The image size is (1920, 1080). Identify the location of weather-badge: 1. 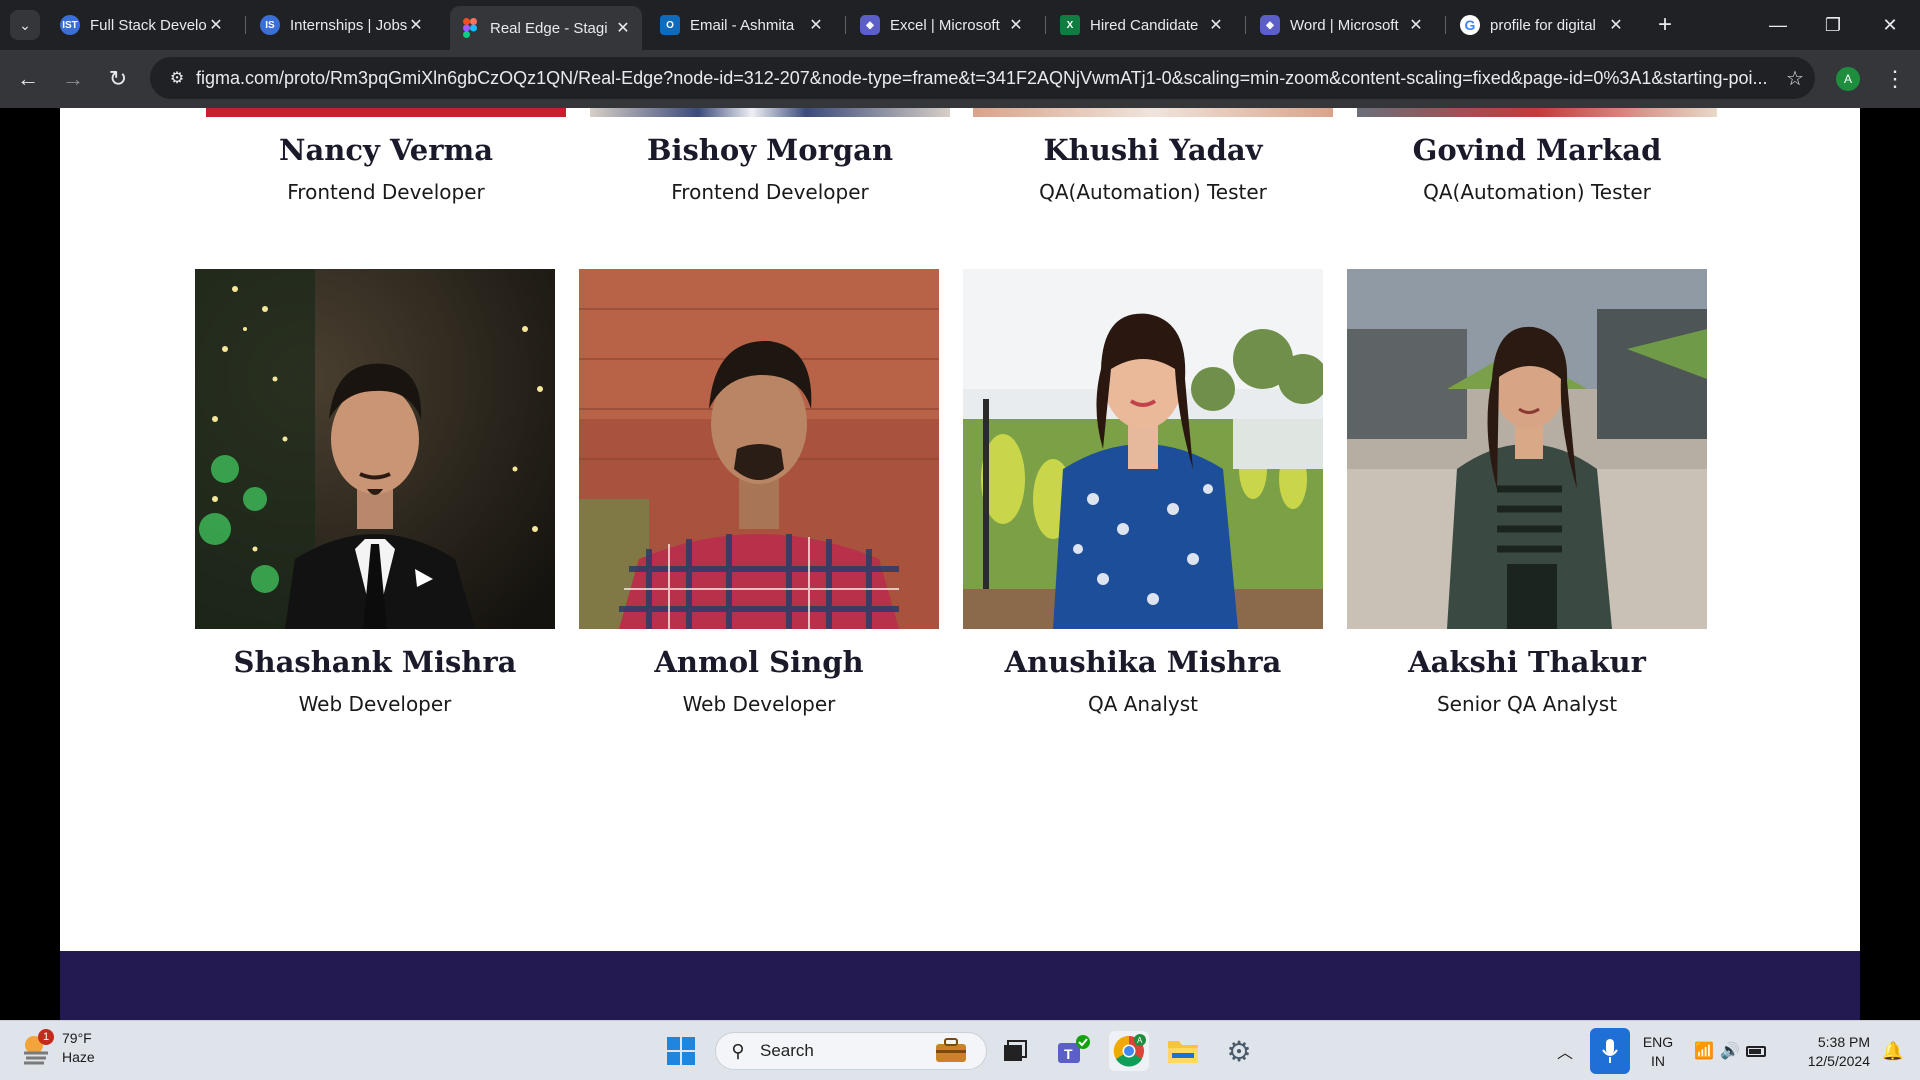
(46, 1037).